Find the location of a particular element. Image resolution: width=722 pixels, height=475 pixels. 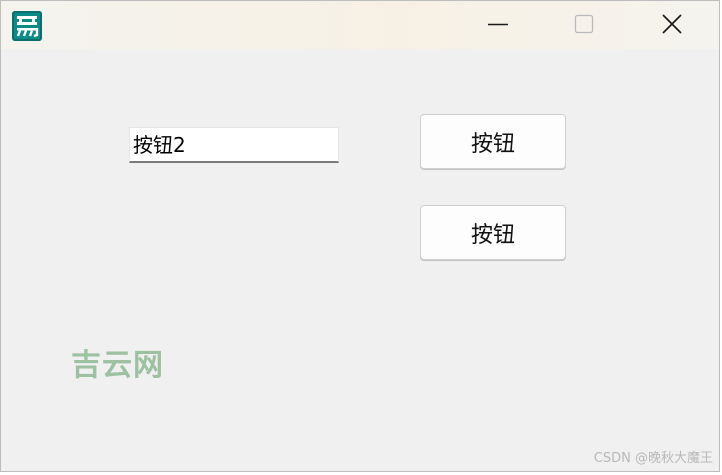

app-logo-icon is located at coordinates (27, 26).